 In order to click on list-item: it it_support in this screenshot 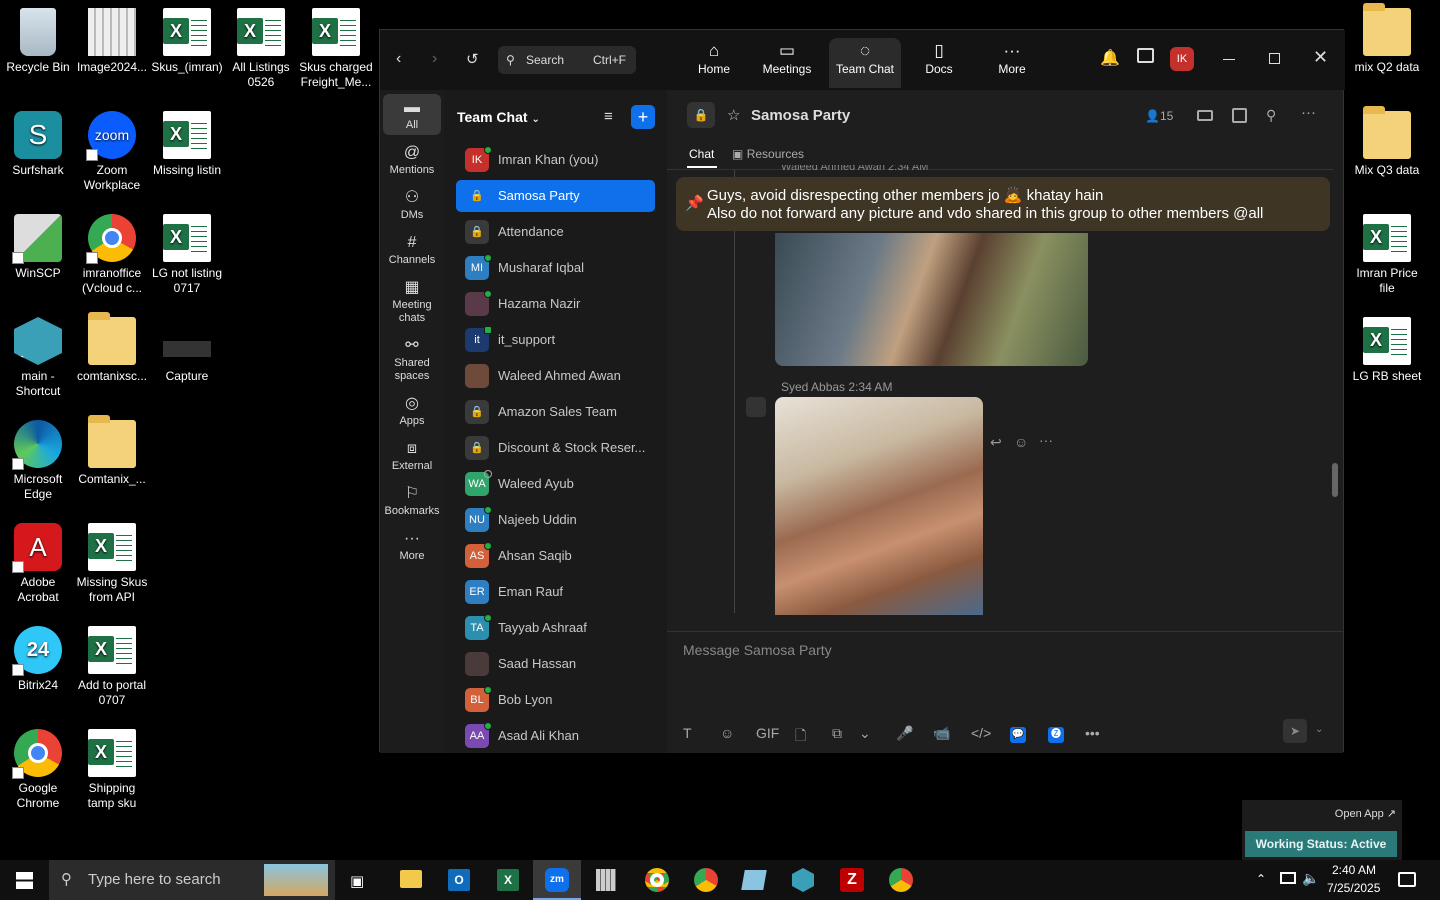, I will do `click(555, 340)`.